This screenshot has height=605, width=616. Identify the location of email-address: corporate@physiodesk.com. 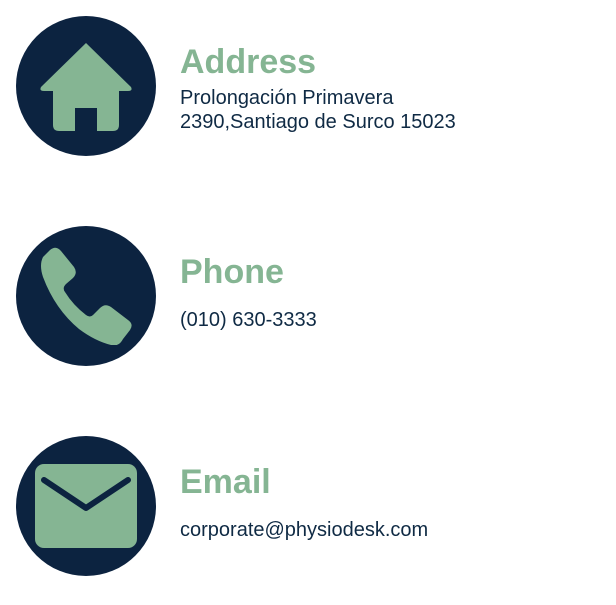
(304, 530).